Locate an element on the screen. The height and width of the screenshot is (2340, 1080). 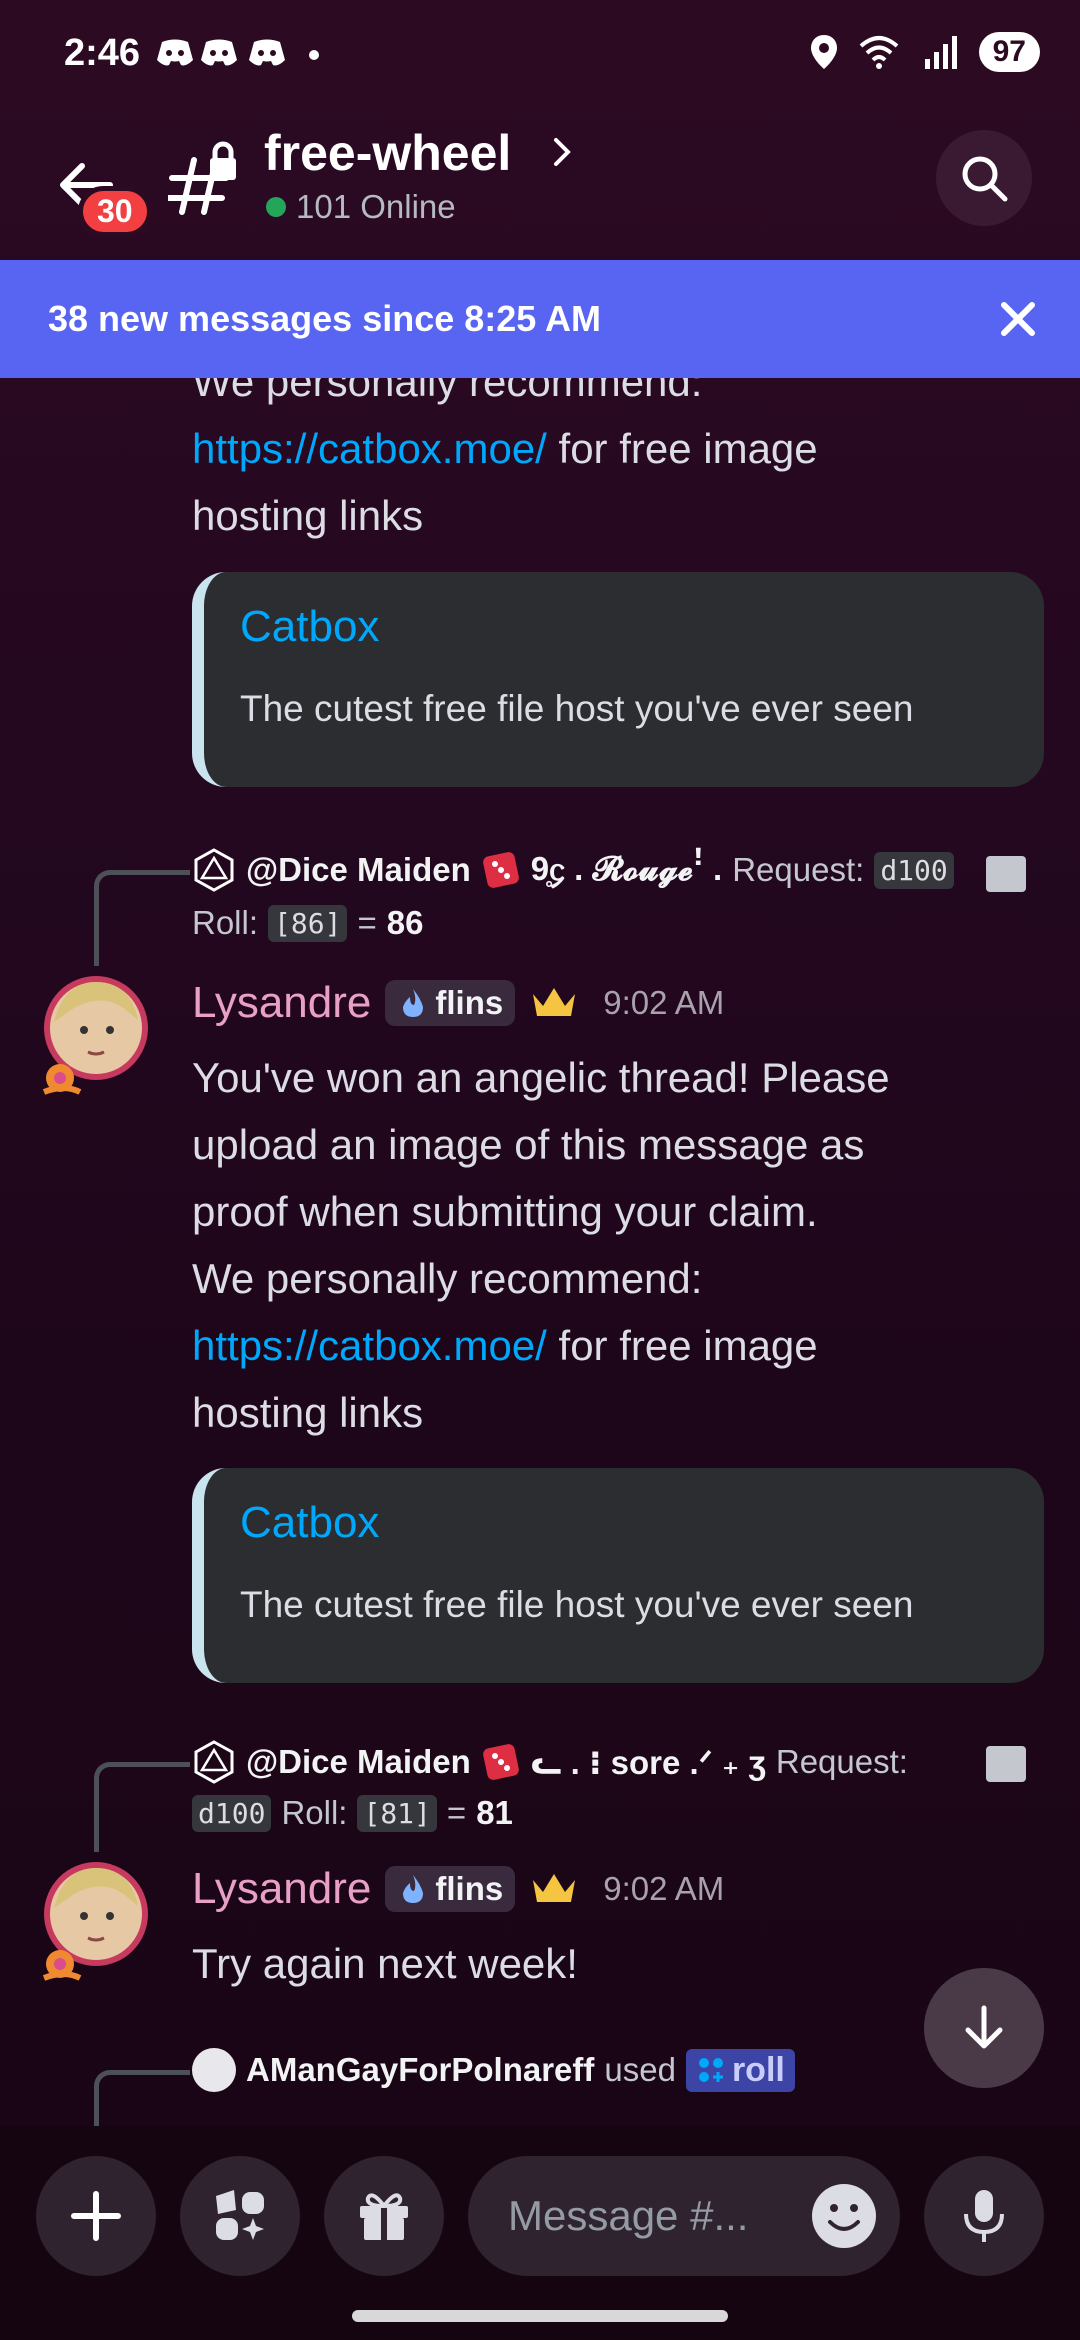
reply-roll-result: Roll: [86] = 86 is located at coordinates (307, 923).